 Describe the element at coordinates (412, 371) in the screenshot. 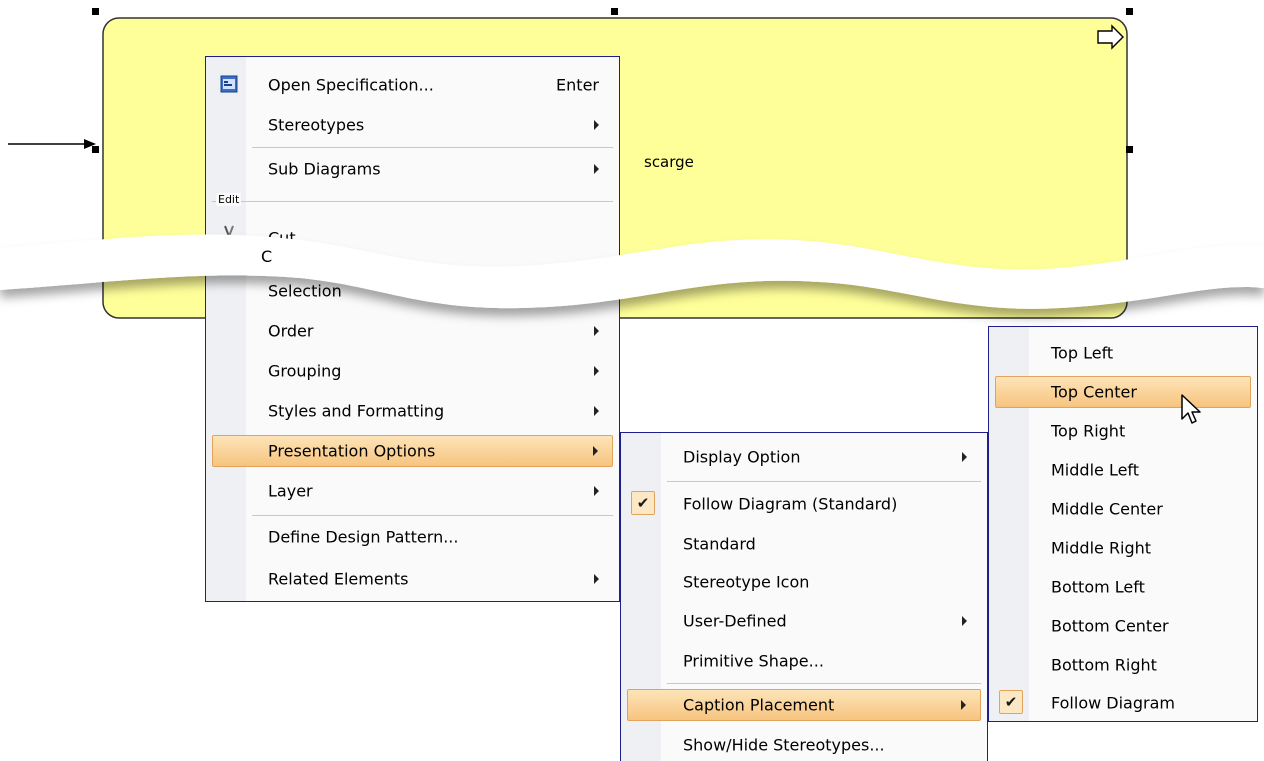

I see `menu-item-grouping: Grouping` at that location.